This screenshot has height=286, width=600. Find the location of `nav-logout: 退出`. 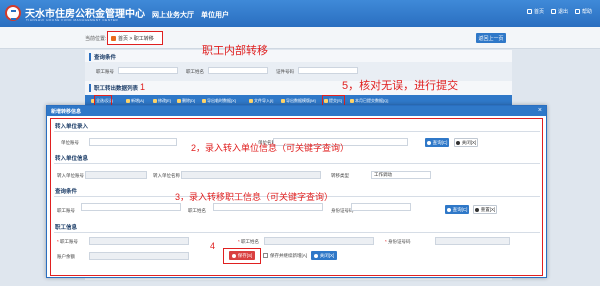

nav-logout: 退出 is located at coordinates (559, 11).